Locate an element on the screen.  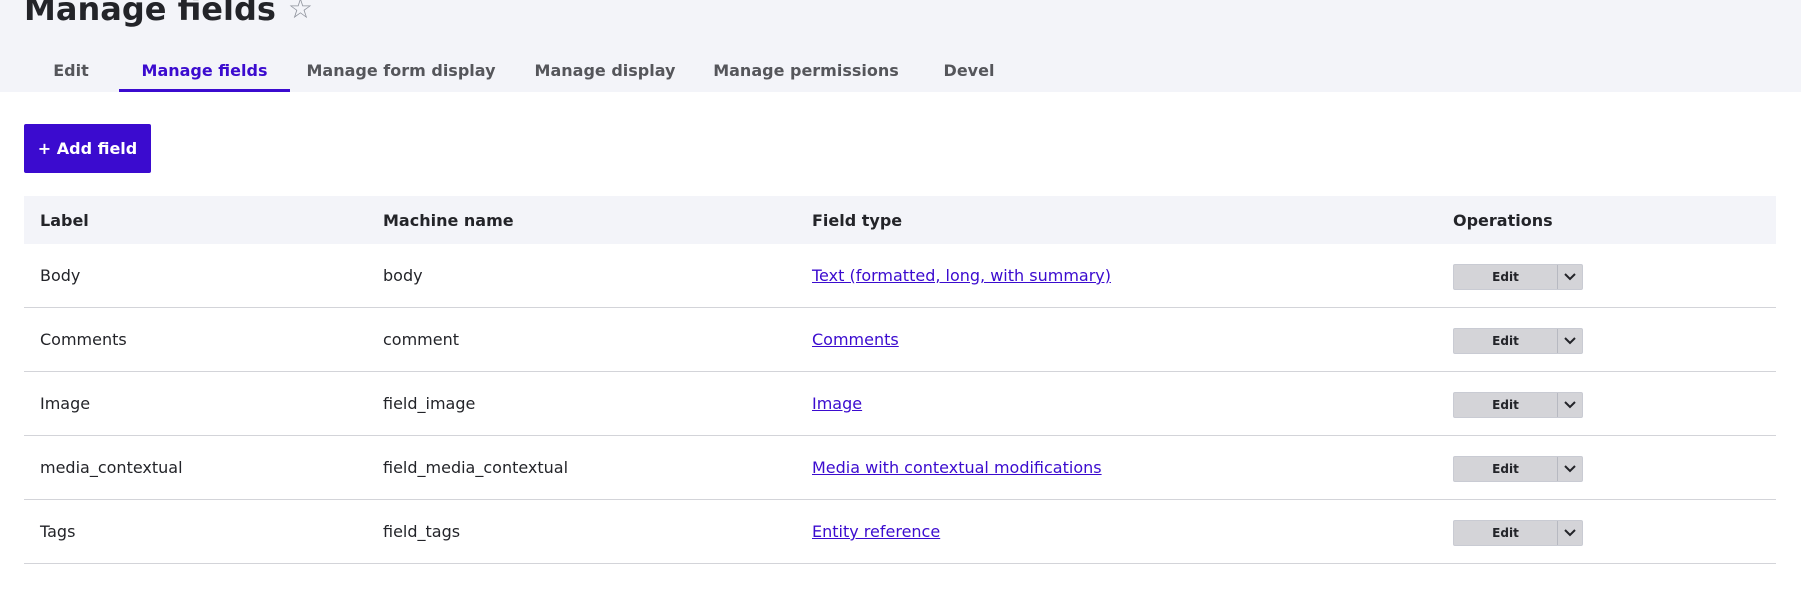
row-field-type: Media with contextual modifications is located at coordinates (957, 467).